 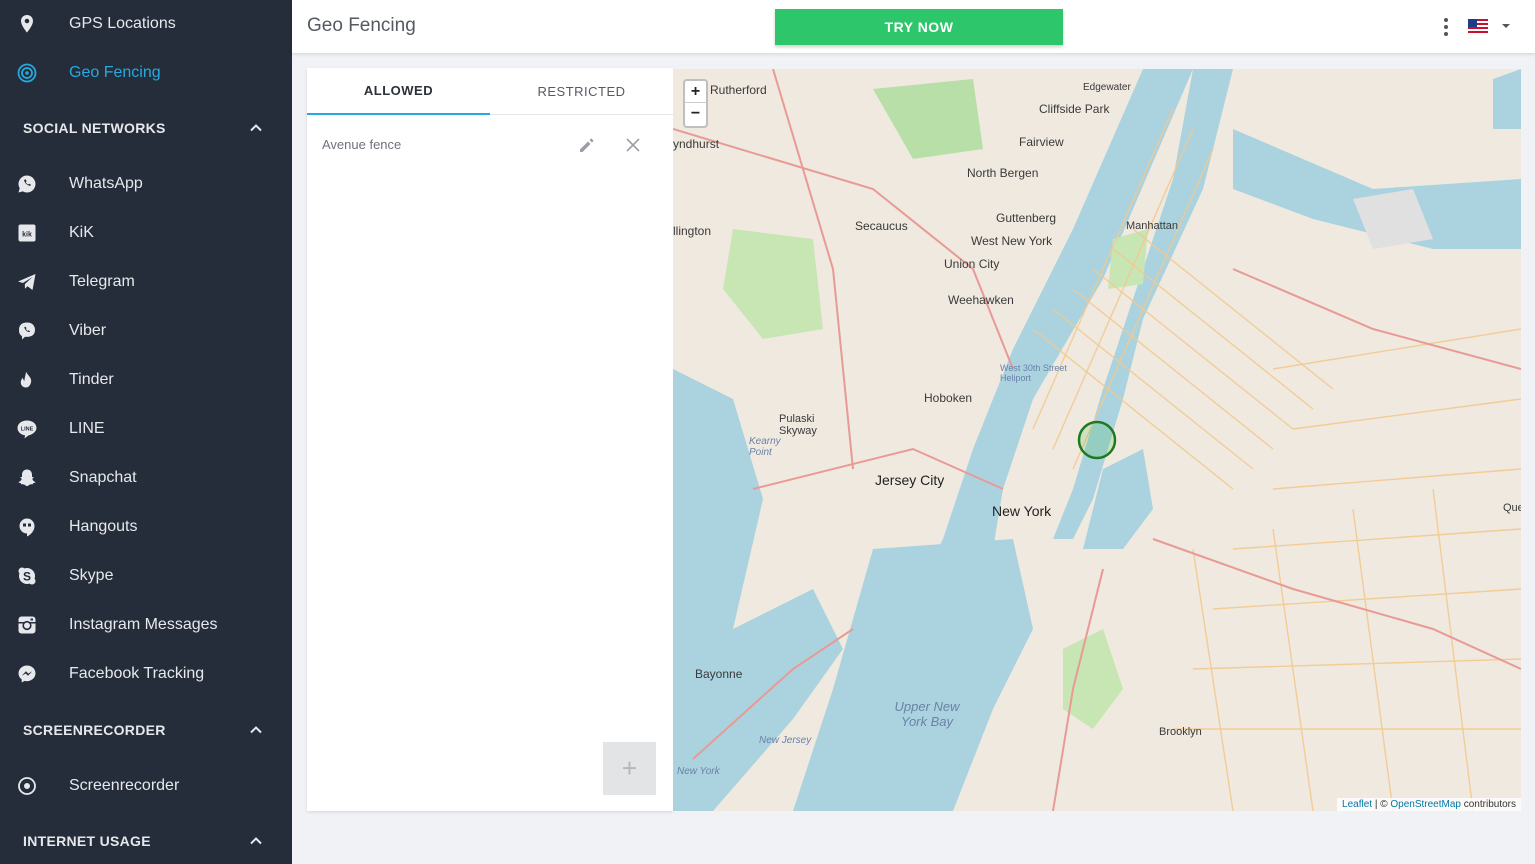 What do you see at coordinates (27, 527) in the screenshot?
I see `hangouts-icon` at bounding box center [27, 527].